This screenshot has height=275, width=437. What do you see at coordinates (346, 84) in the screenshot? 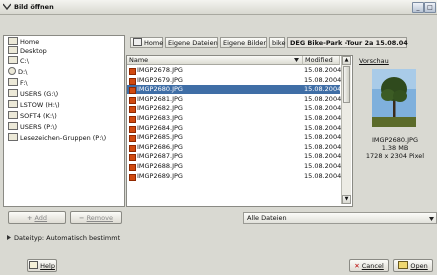
I see `scroll-thumb` at bounding box center [346, 84].